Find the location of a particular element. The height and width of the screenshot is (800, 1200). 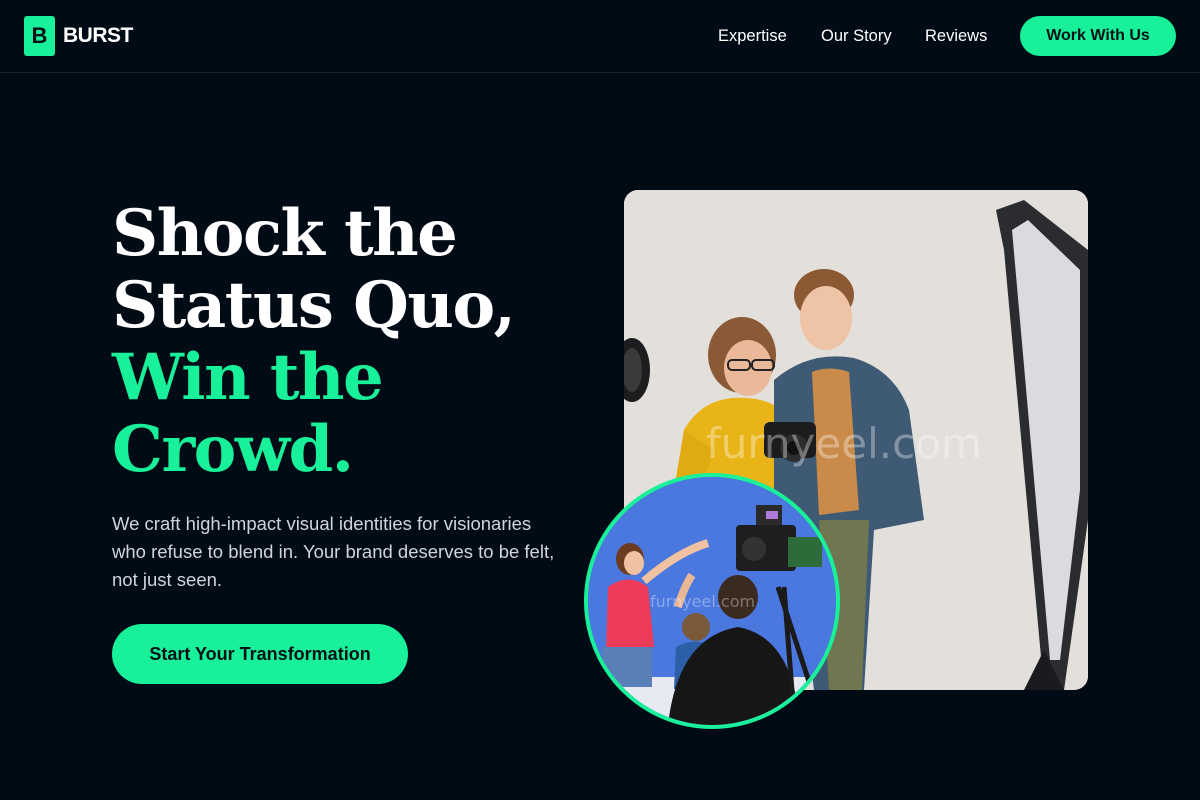

headline-line-1: Shock the is located at coordinates (285, 233).